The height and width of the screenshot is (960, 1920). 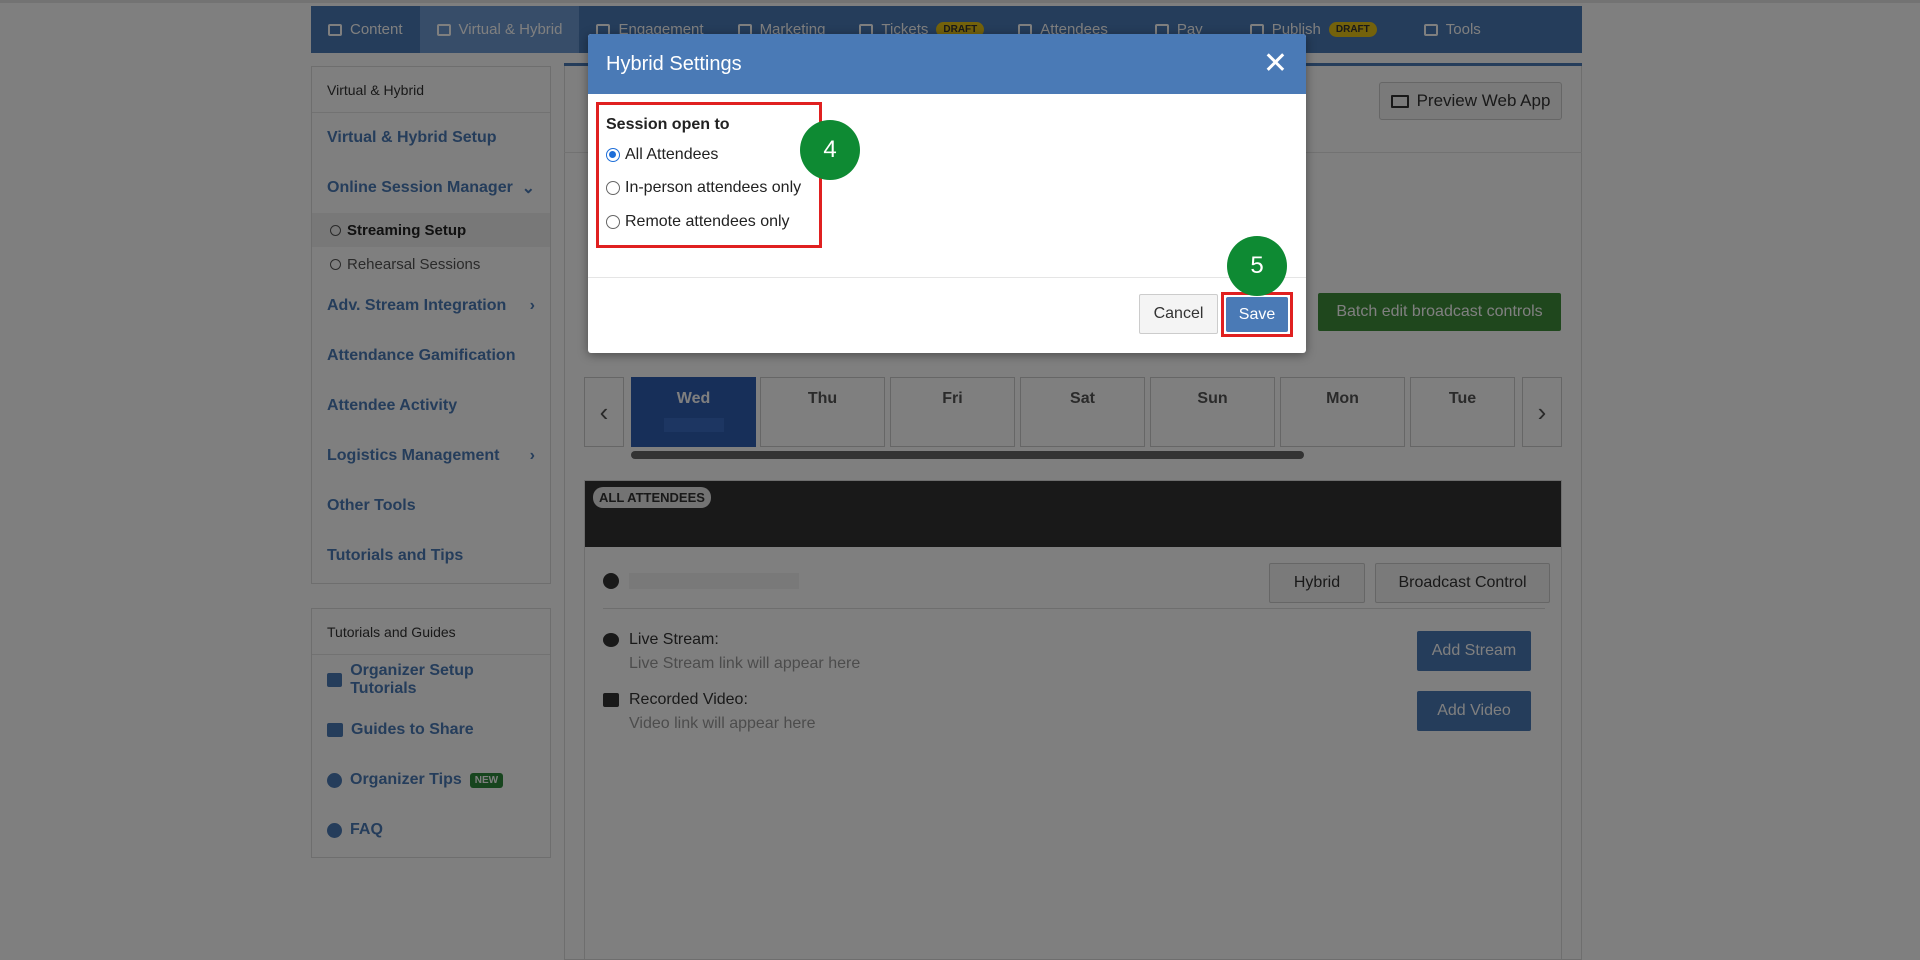 I want to click on save-button: Save, so click(x=1257, y=314).